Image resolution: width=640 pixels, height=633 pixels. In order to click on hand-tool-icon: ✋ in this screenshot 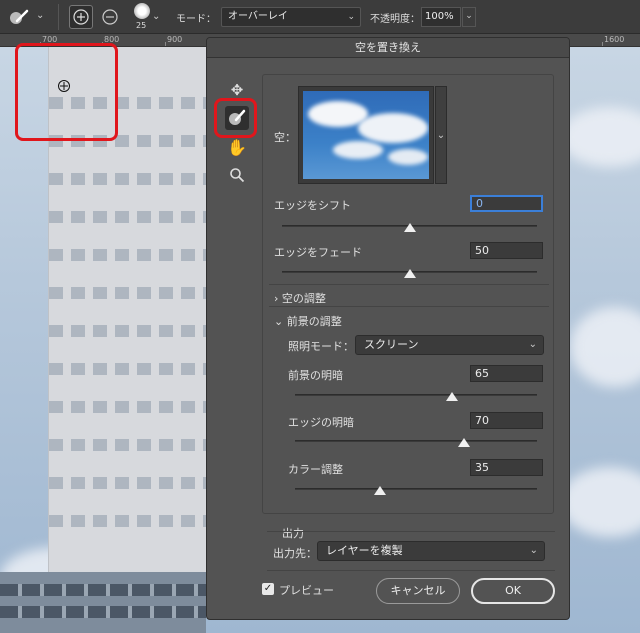, I will do `click(237, 148)`.